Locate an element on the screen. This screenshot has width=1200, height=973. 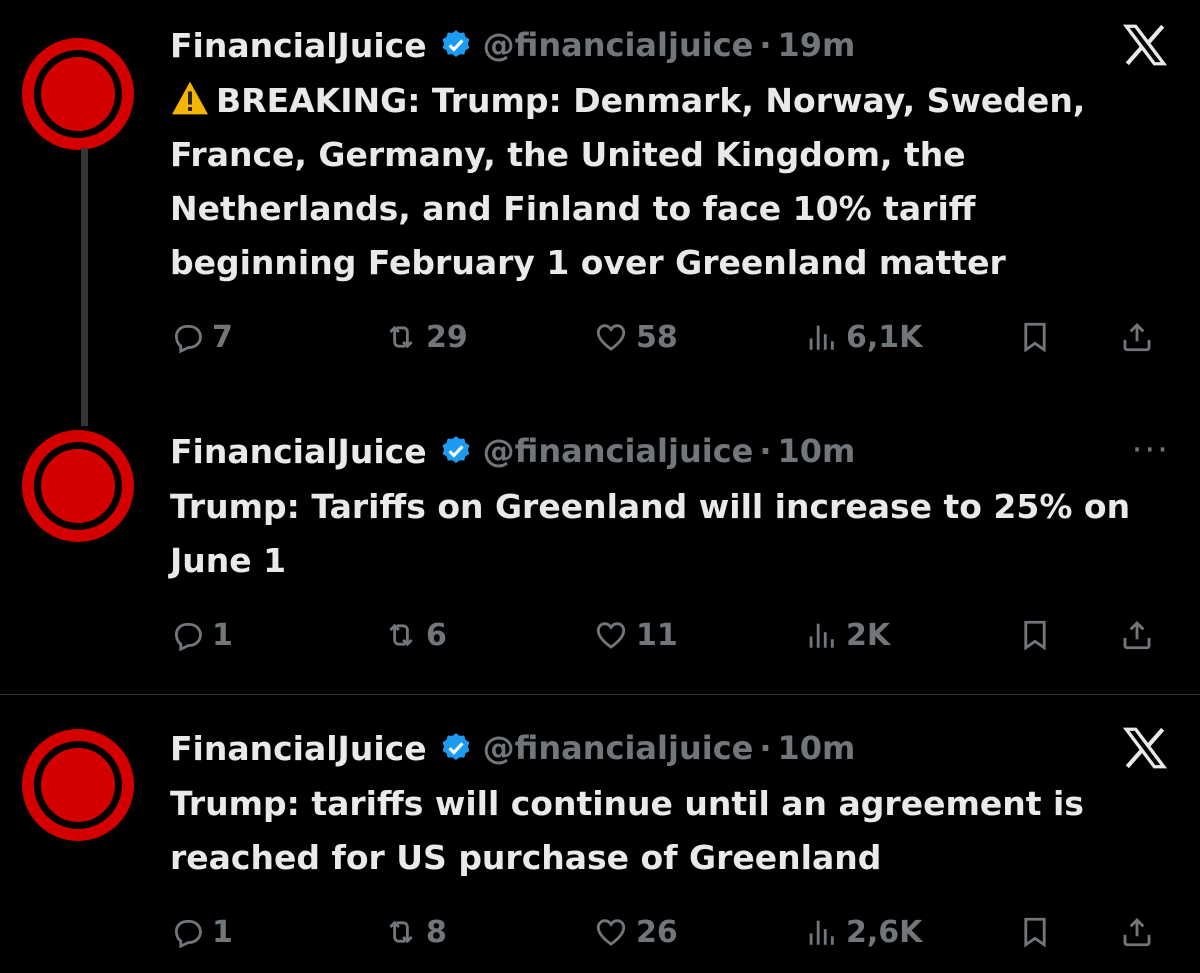
repost-button: 6 is located at coordinates (415, 635).